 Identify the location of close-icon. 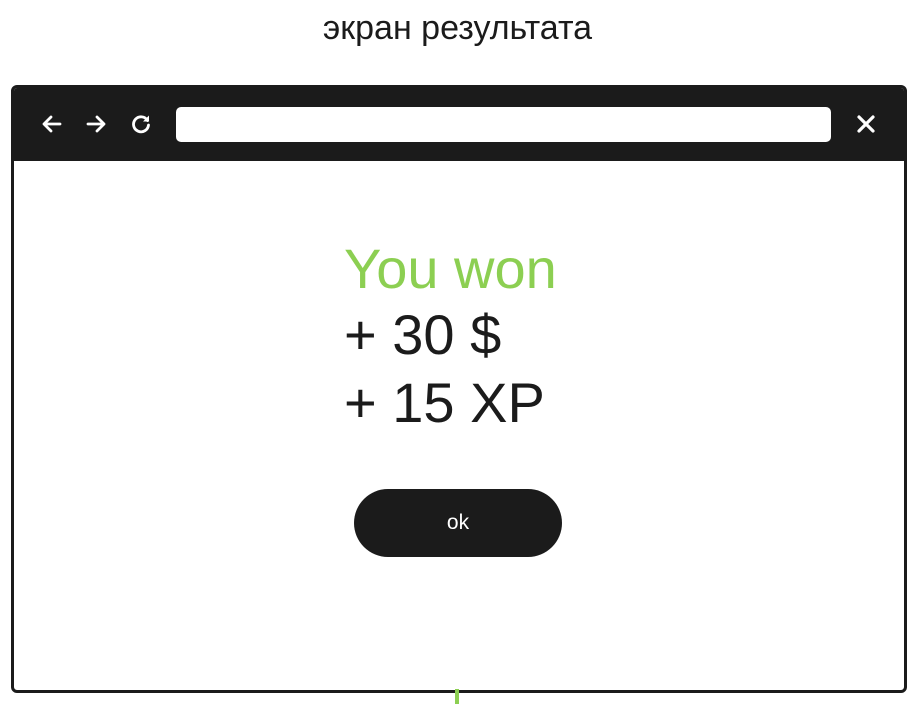
(866, 124).